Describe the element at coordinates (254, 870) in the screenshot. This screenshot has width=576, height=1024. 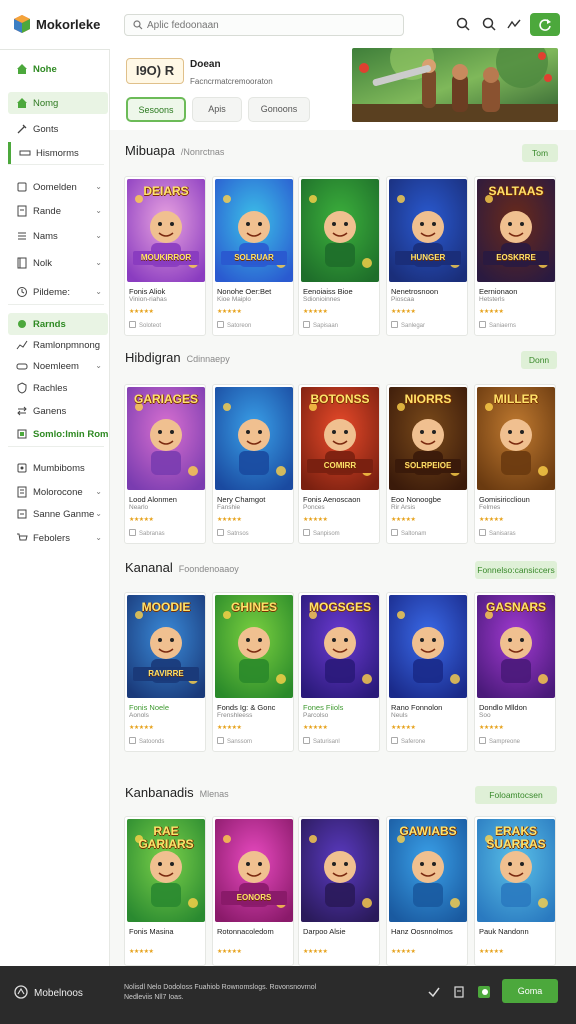
I see `game-art: EONORS` at that location.